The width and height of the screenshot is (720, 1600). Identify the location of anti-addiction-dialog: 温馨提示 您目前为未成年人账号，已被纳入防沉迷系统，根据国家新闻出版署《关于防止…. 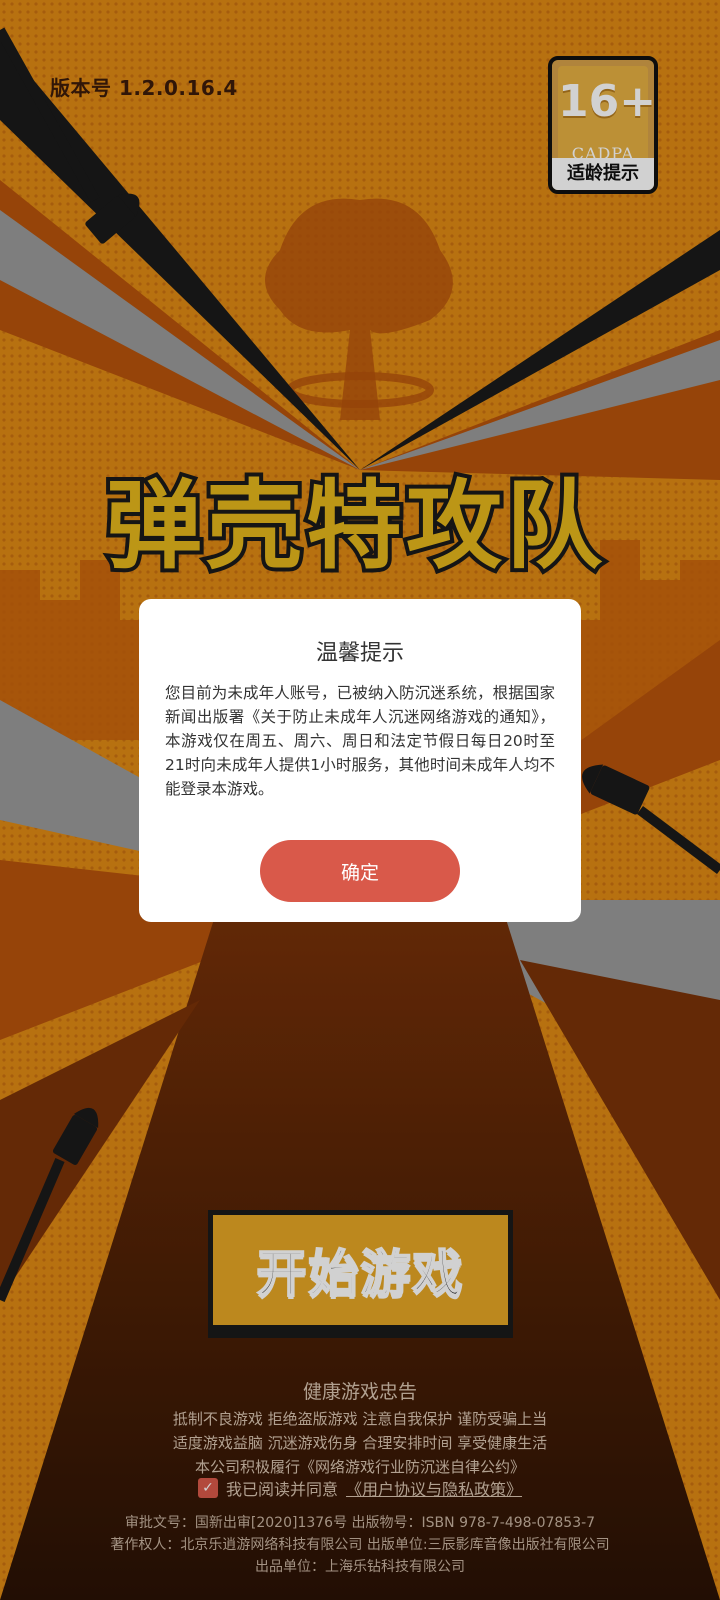
(360, 760).